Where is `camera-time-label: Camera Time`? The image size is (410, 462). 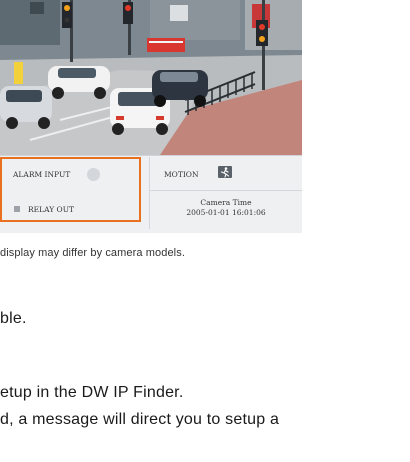
camera-time-label: Camera Time is located at coordinates (226, 202).